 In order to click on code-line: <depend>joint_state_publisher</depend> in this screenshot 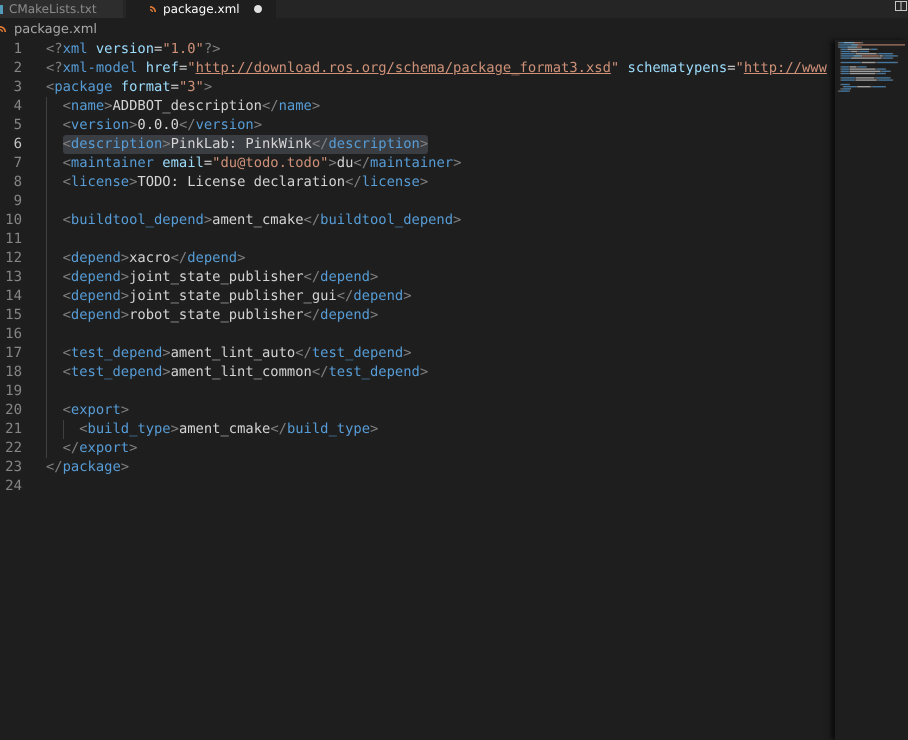, I will do `click(220, 277)`.